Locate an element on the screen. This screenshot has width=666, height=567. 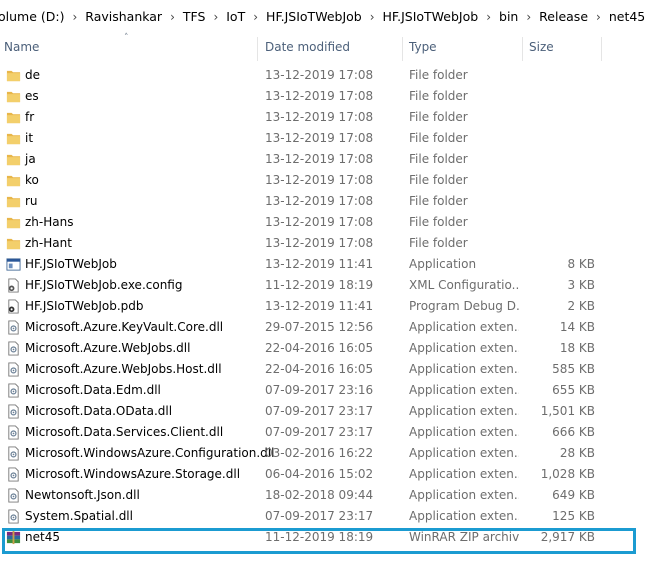
file-size: 28 KB is located at coordinates (577, 453).